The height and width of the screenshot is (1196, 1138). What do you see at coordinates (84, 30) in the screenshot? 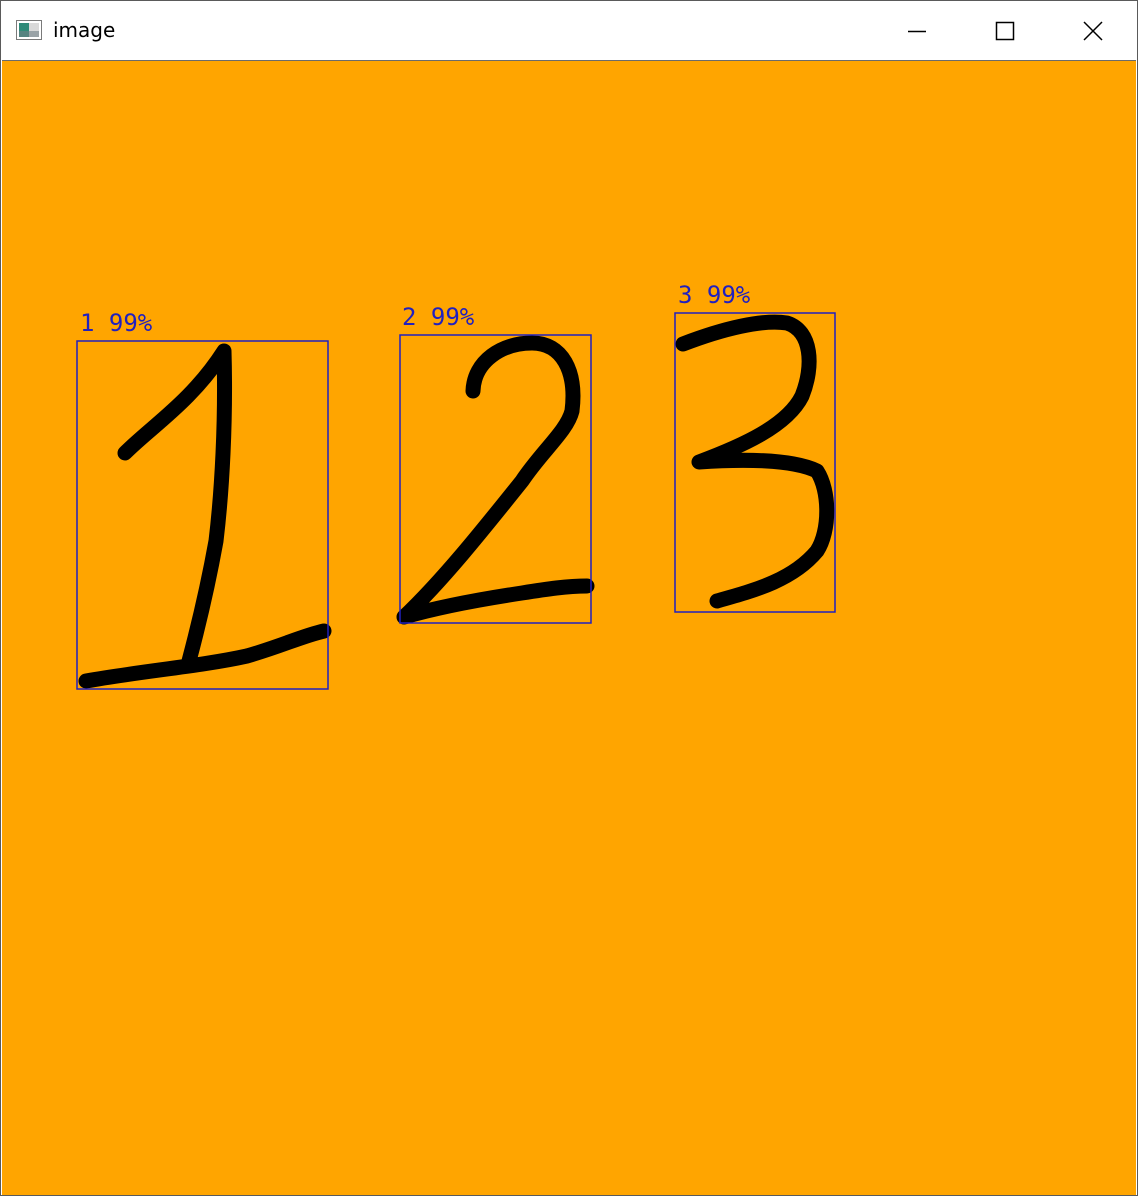
I see `window-title: image` at bounding box center [84, 30].